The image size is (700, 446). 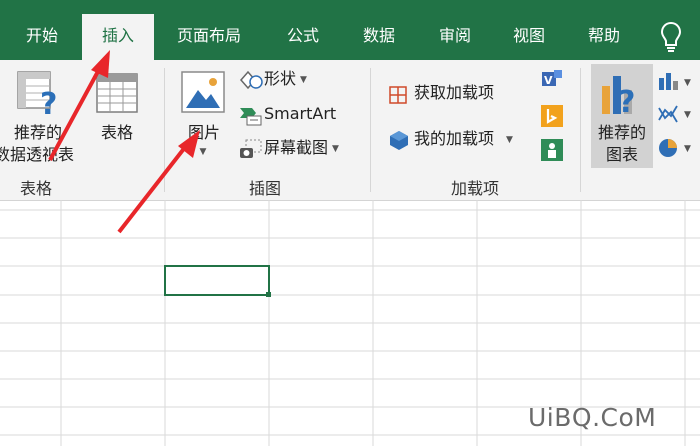 I want to click on tab-data: 数据, so click(x=379, y=37).